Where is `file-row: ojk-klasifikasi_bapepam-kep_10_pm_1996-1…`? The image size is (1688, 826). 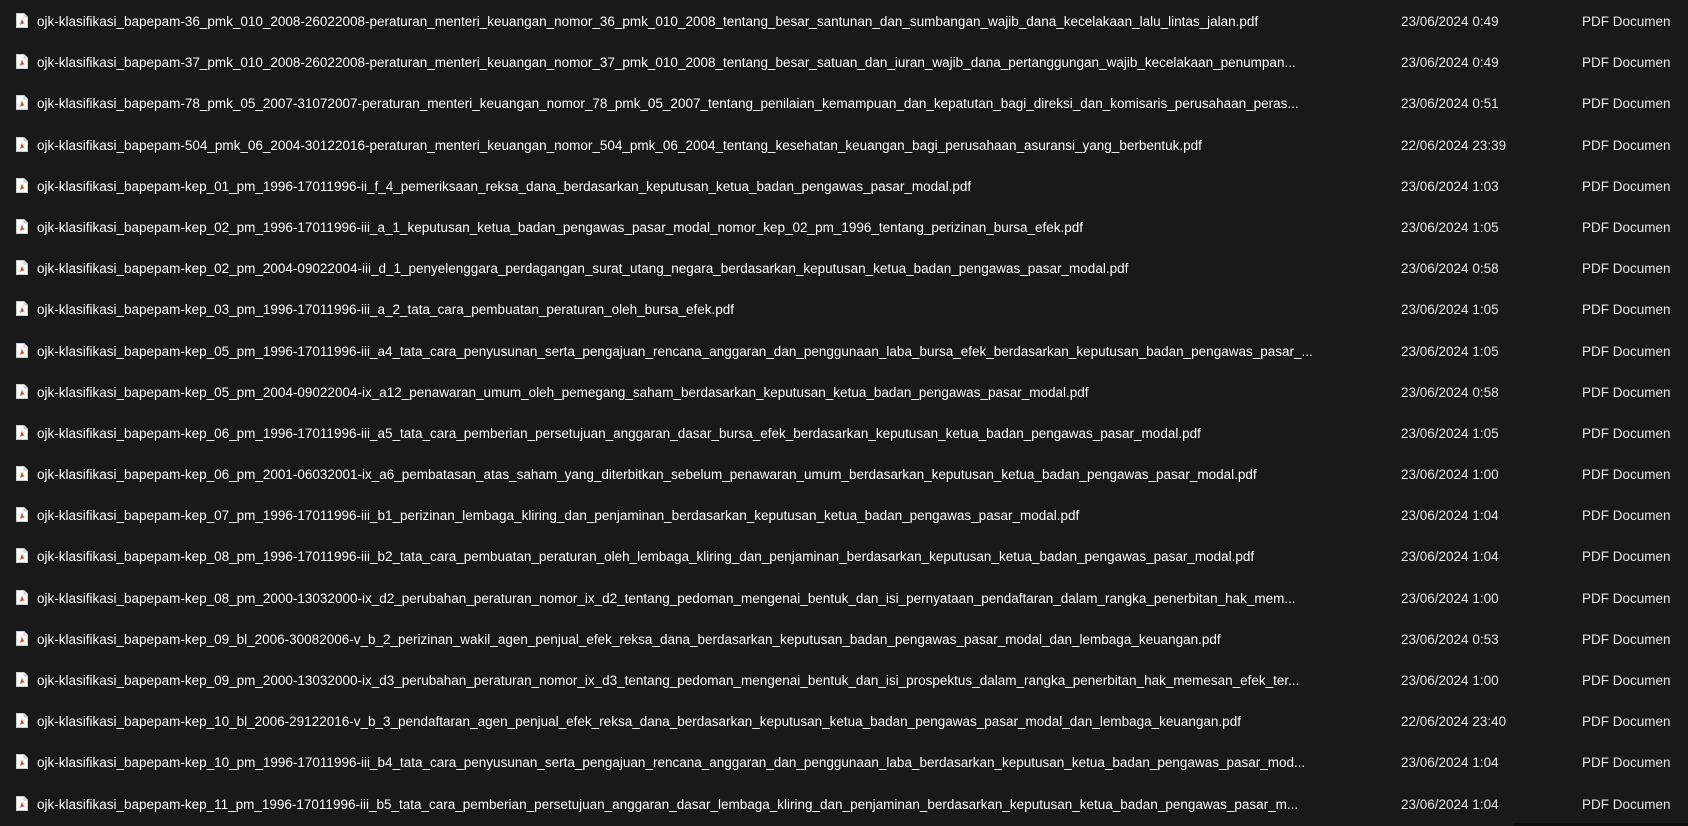
file-row: ojk-klasifikasi_bapepam-kep_10_pm_1996-1… is located at coordinates (844, 763).